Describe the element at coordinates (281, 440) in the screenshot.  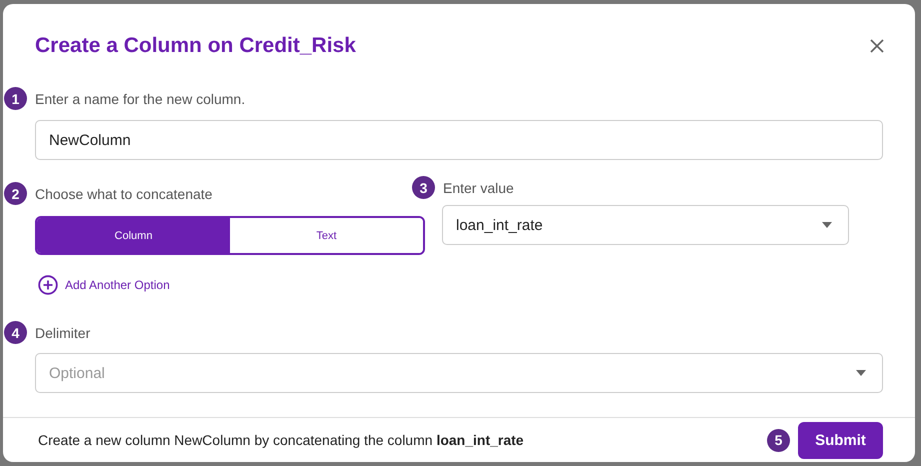
I see `summary-text: Create a new column NewColumn by concatenating the column loan_int_rate` at that location.